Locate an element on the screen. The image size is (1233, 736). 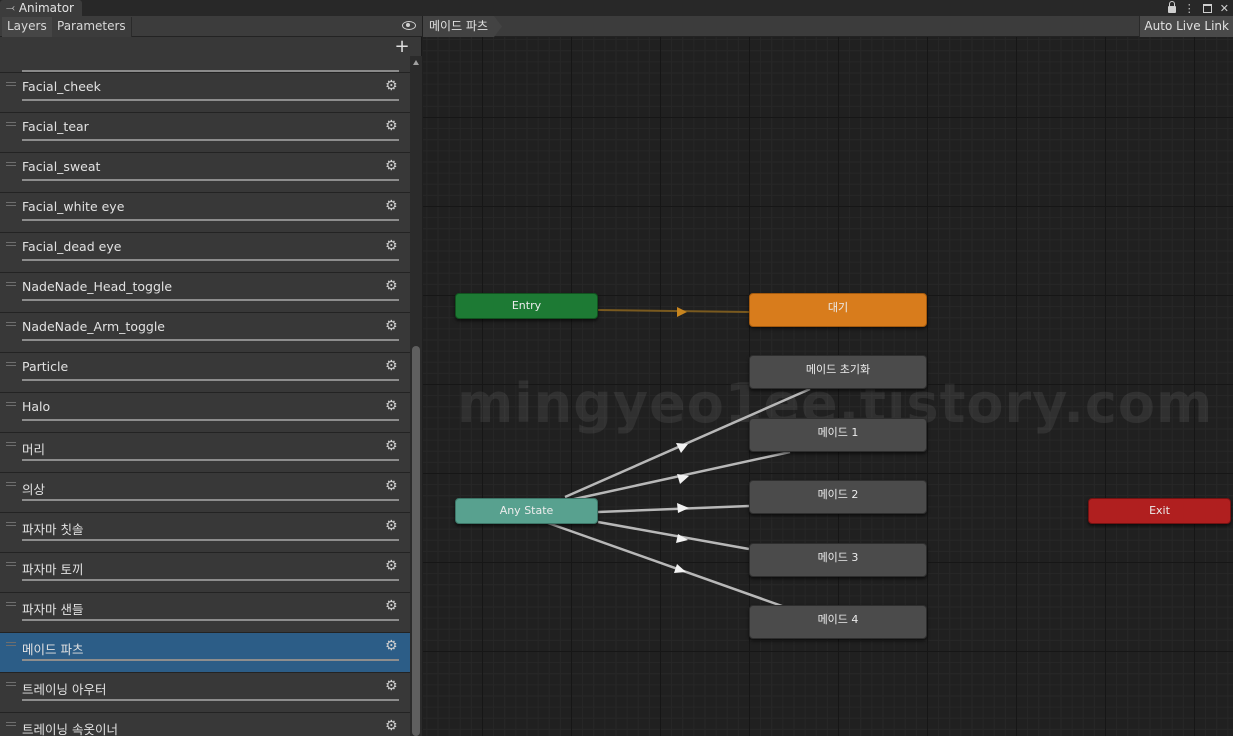
breadcrumb: 메이드 파츠 is located at coordinates (462, 26).